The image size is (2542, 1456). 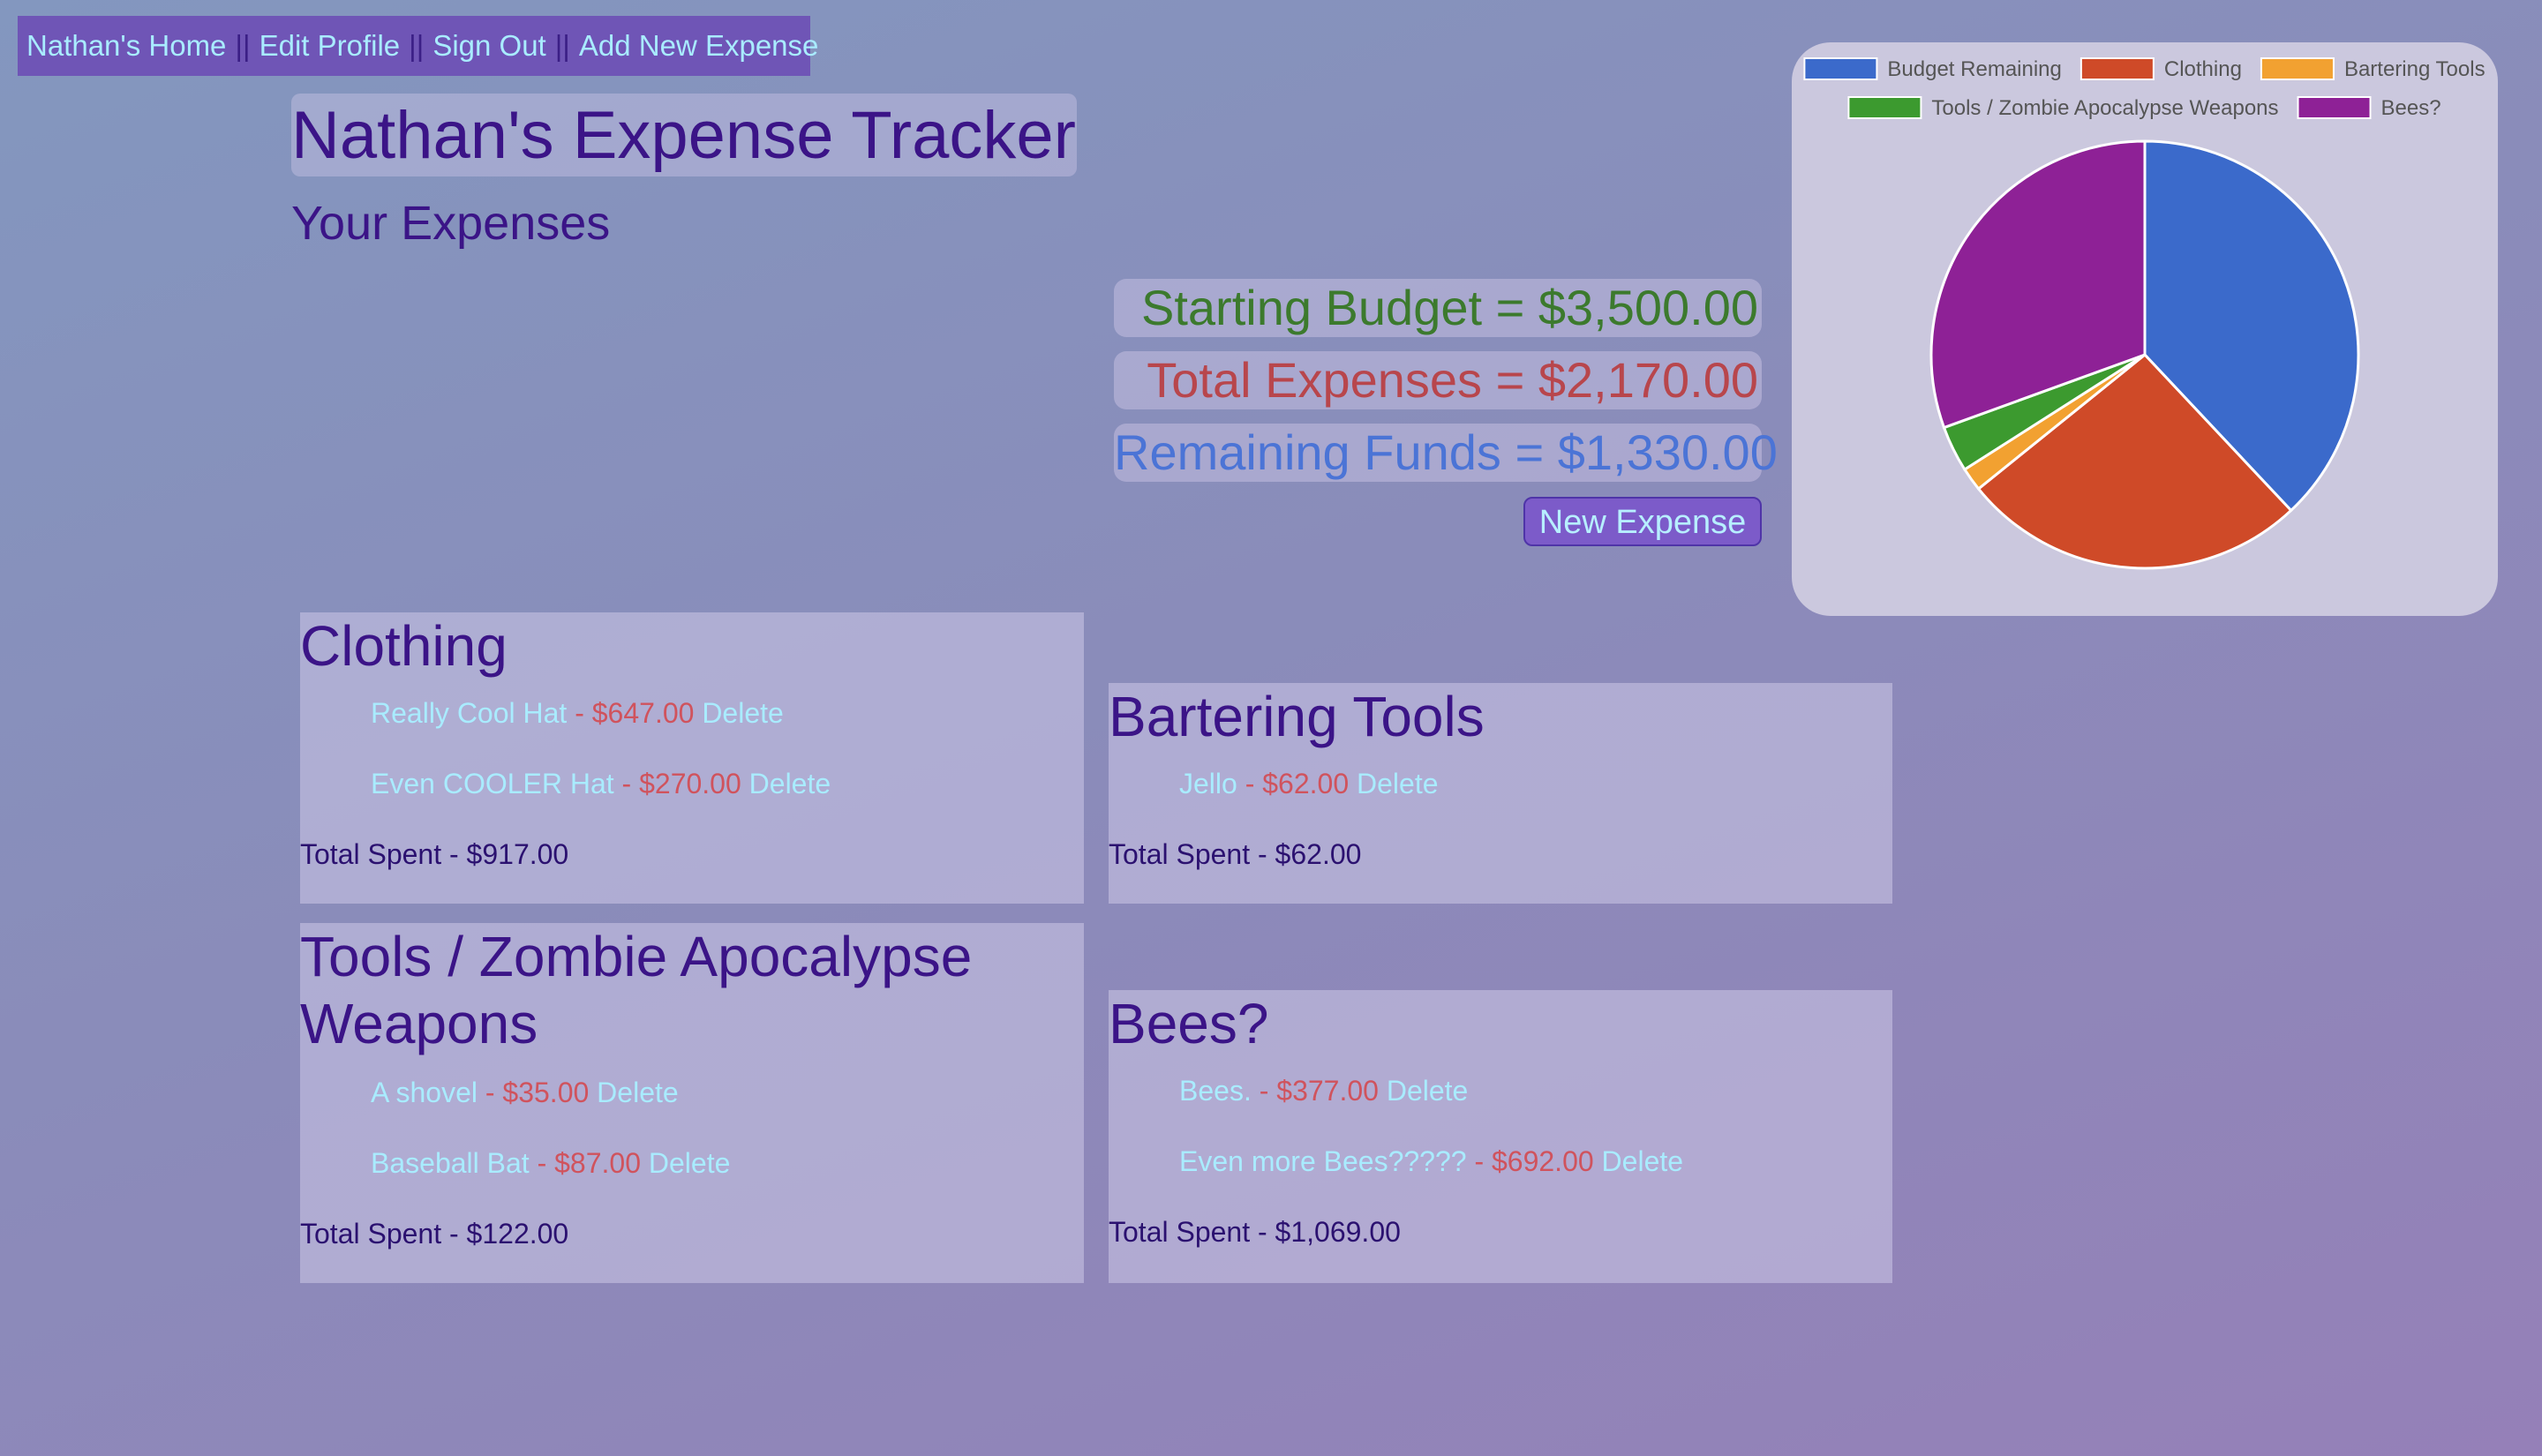 What do you see at coordinates (2160, 69) in the screenshot?
I see `legend-item-clothing: Clothing` at bounding box center [2160, 69].